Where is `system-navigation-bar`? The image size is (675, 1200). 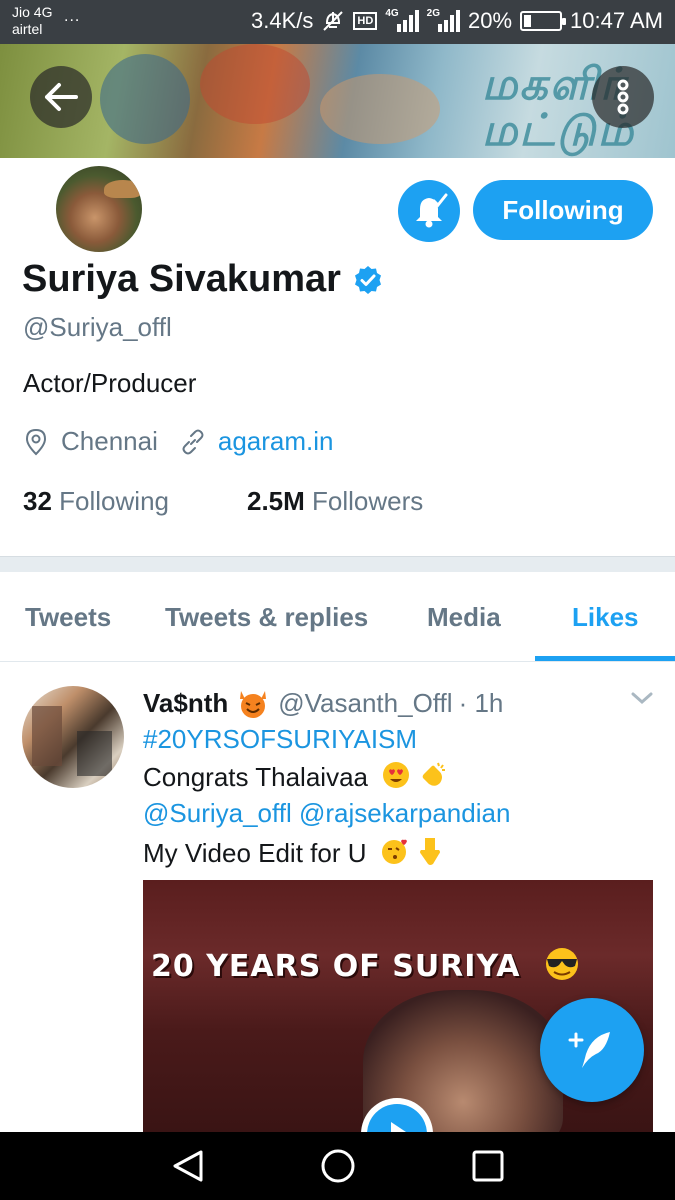
system-navigation-bar is located at coordinates (337, 1166).